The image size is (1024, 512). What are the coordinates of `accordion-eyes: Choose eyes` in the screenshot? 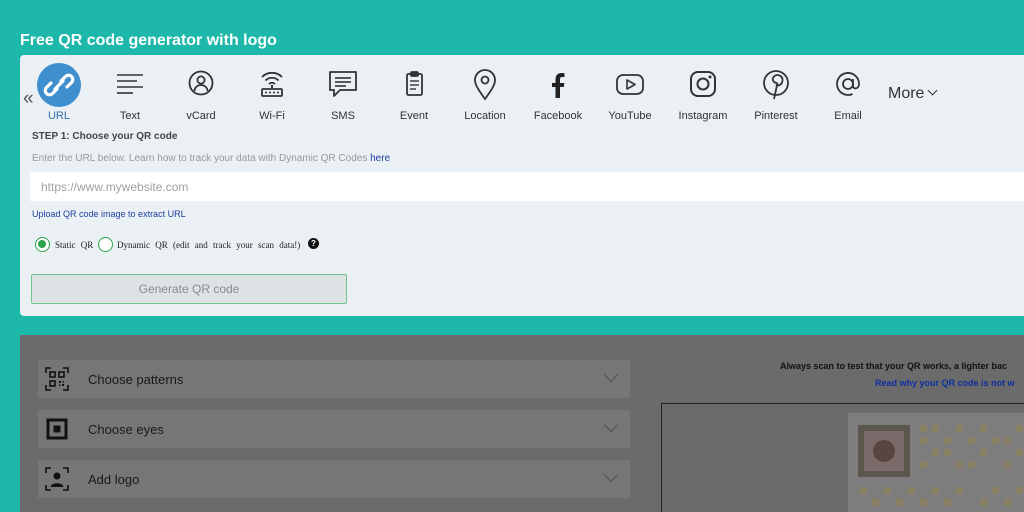 It's located at (334, 429).